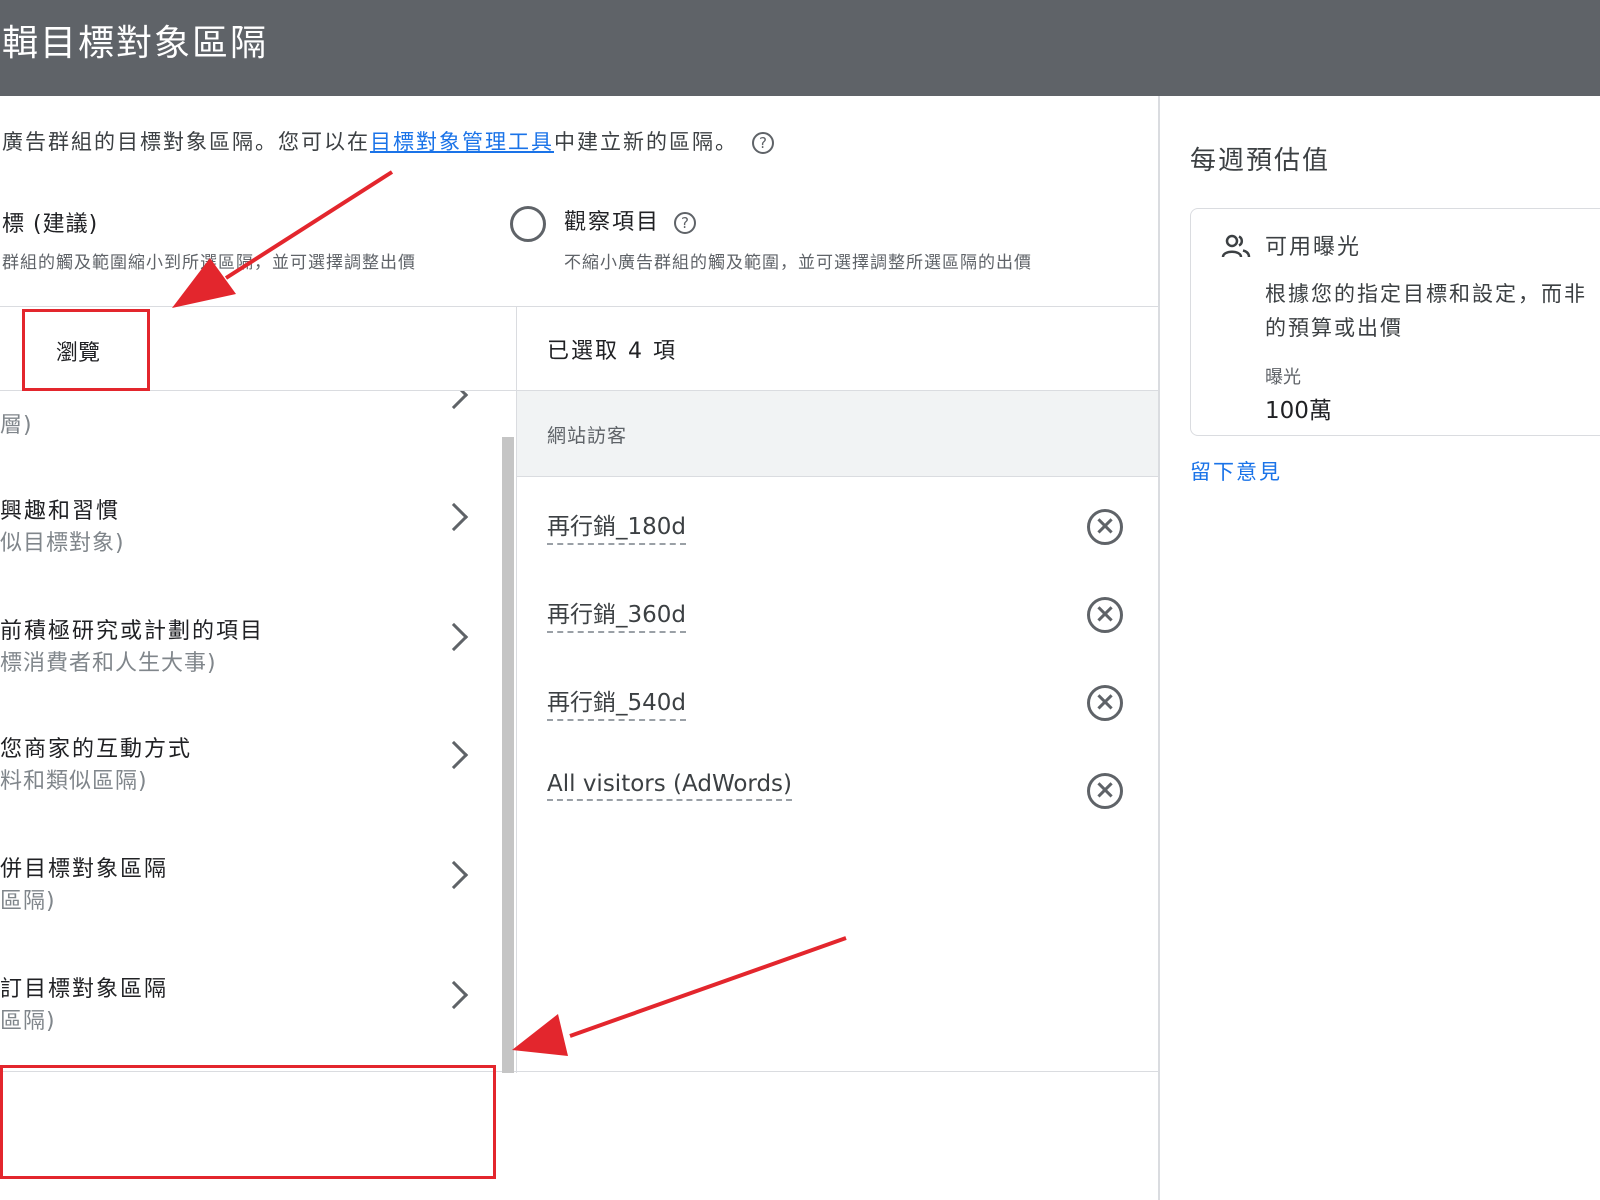  Describe the element at coordinates (528, 224) in the screenshot. I see `observation-radio` at that location.